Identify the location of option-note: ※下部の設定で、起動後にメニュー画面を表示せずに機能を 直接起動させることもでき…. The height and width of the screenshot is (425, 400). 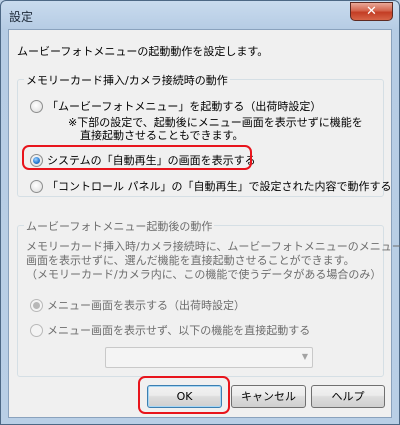
(215, 129).